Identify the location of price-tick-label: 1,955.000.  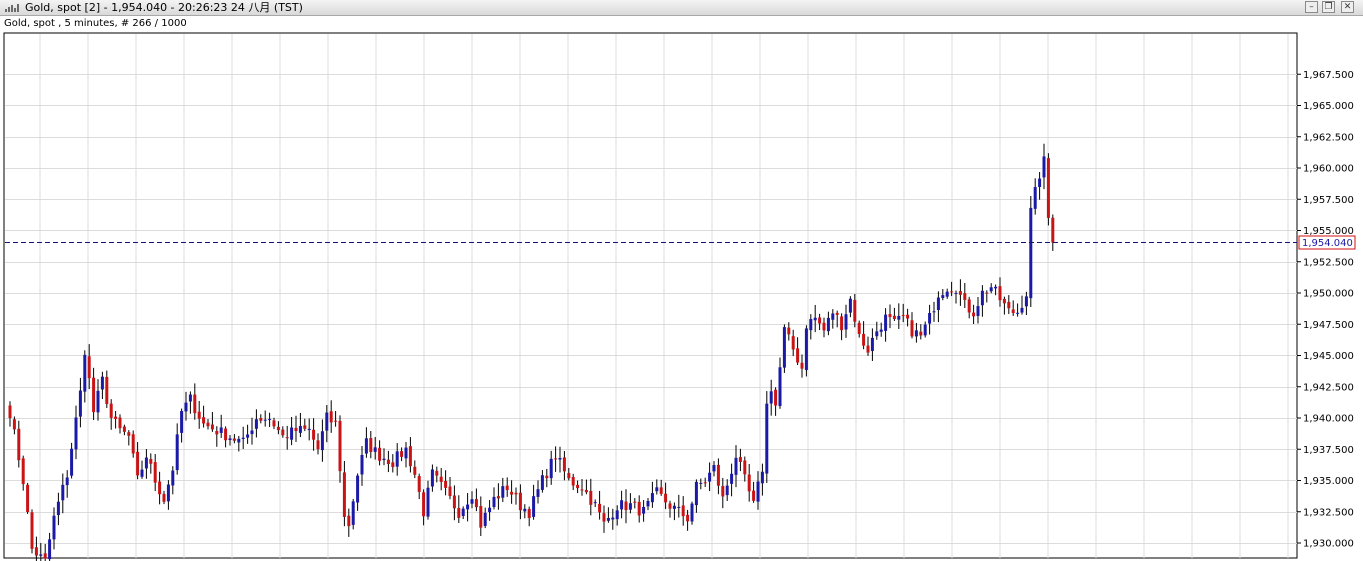
(1328, 231).